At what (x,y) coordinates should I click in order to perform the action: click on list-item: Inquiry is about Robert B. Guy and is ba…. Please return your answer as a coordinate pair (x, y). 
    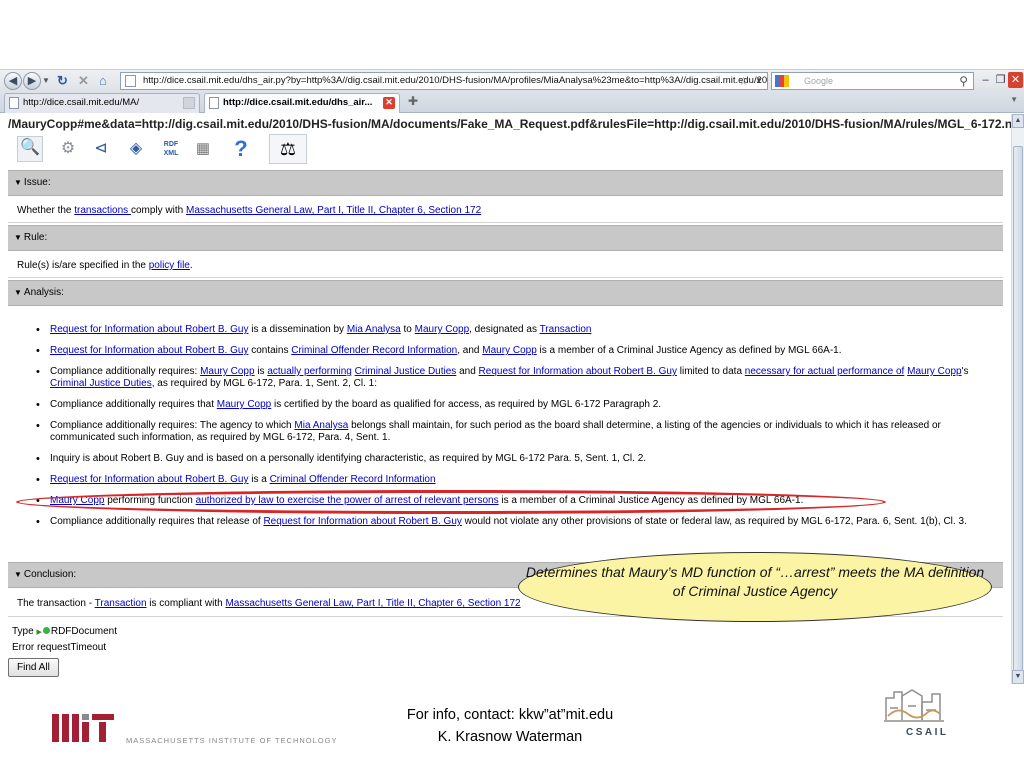
    Looking at the image, I should click on (511, 459).